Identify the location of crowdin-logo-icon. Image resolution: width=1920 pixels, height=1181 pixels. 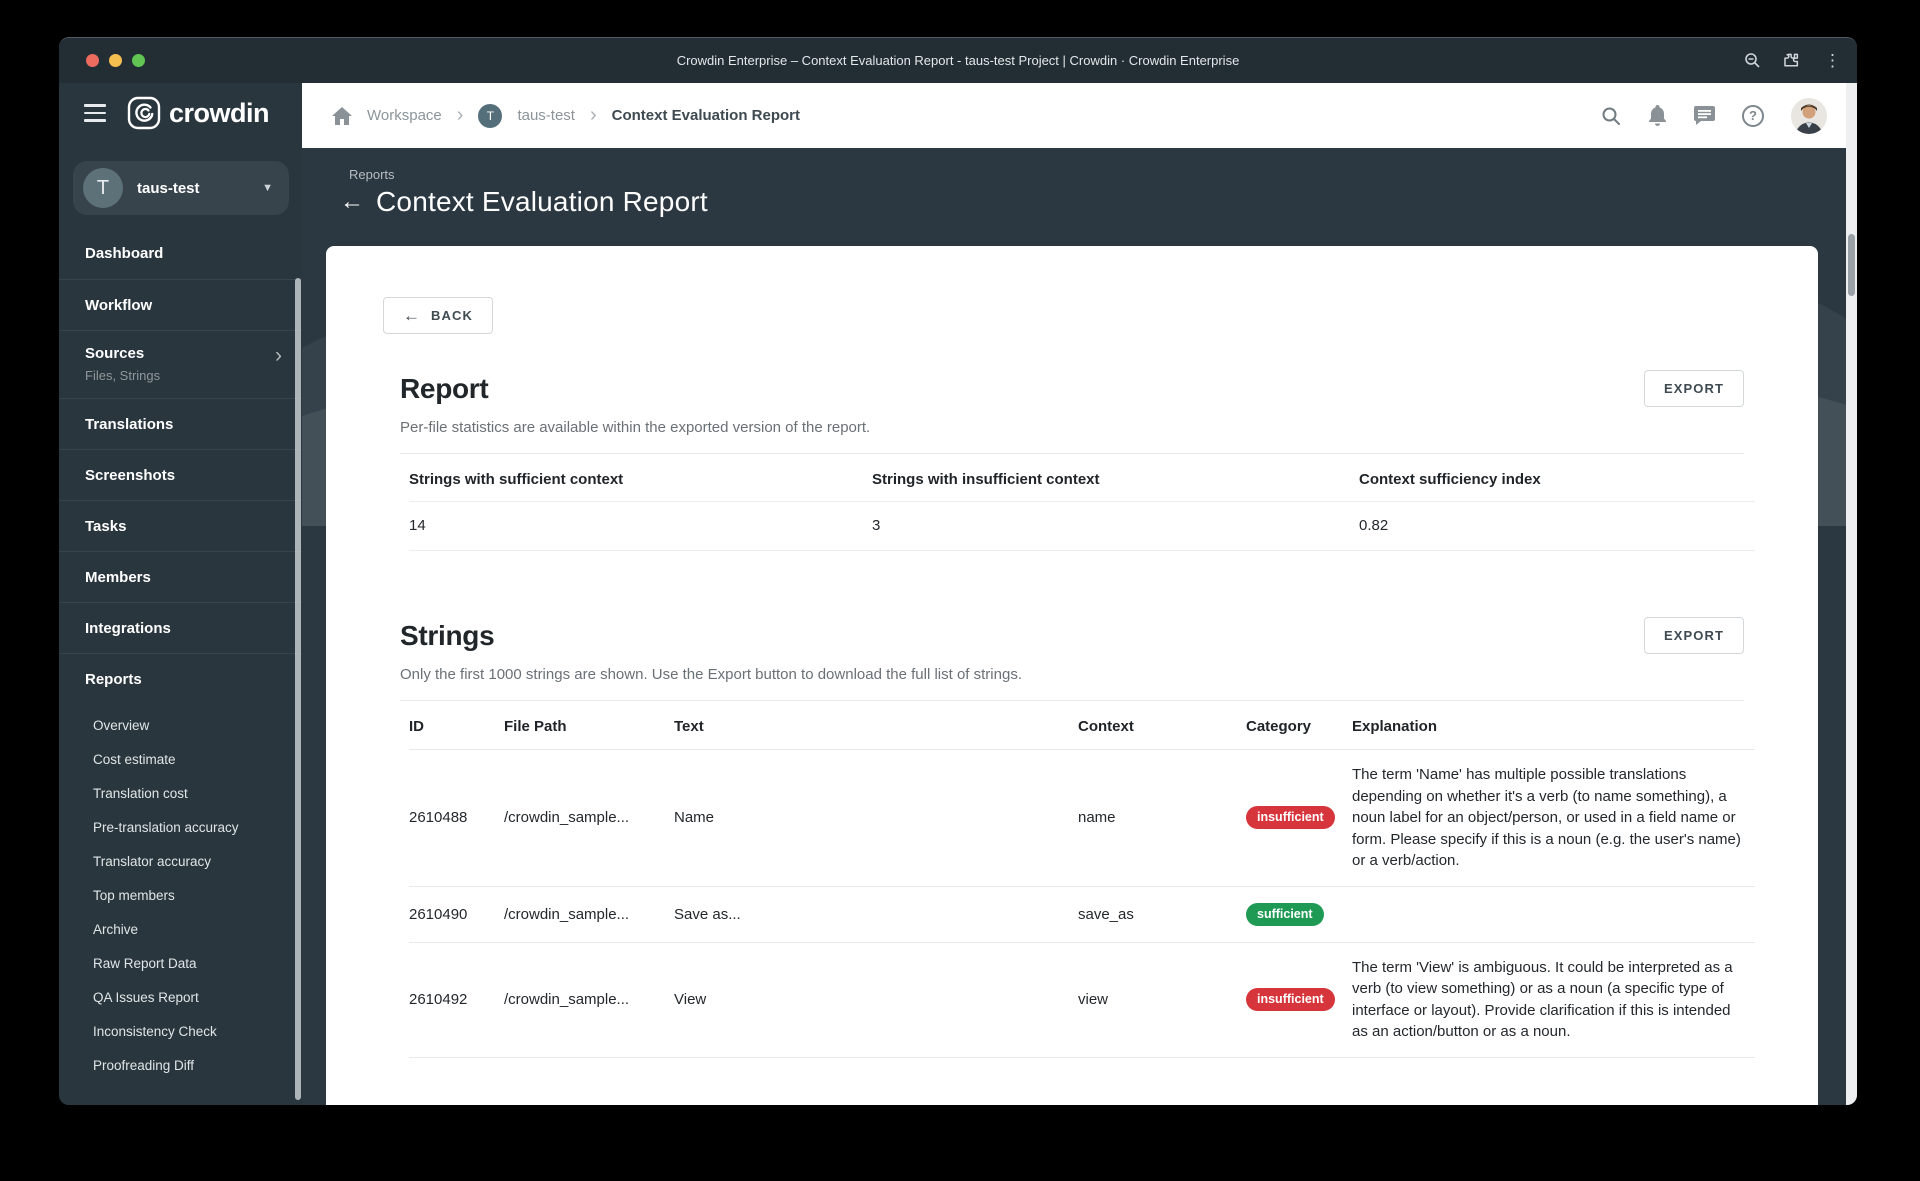
(144, 113).